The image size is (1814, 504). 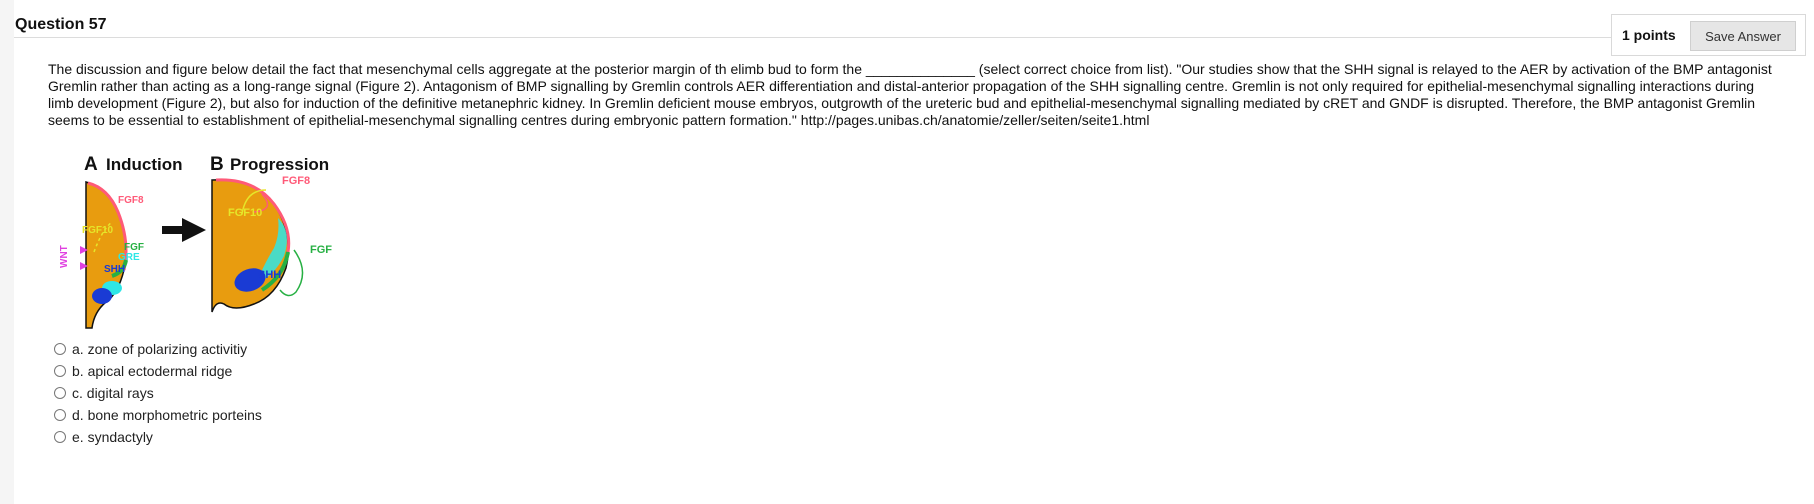 I want to click on panel-b-title: Progression, so click(x=279, y=164).